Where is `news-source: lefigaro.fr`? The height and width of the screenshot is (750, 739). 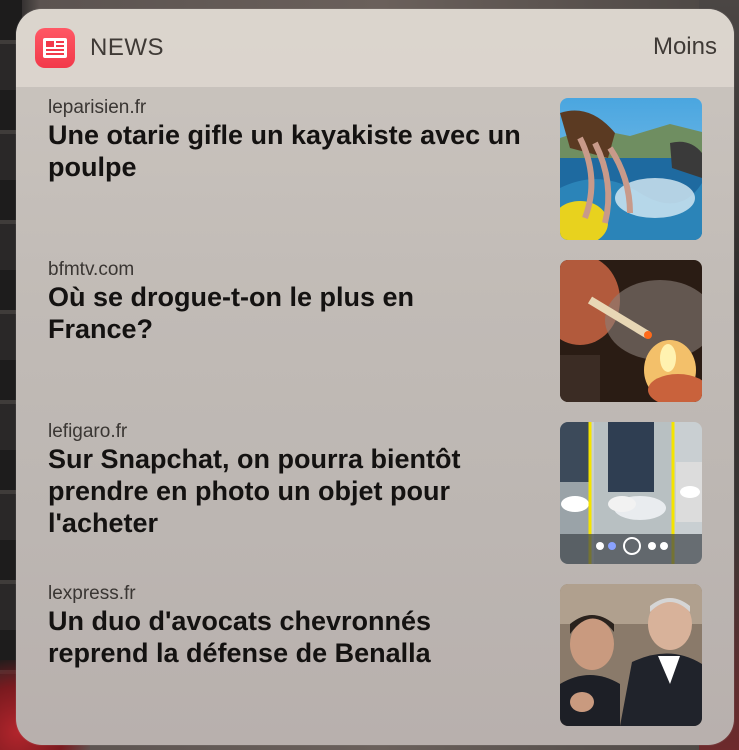 news-source: lefigaro.fr is located at coordinates (88, 431).